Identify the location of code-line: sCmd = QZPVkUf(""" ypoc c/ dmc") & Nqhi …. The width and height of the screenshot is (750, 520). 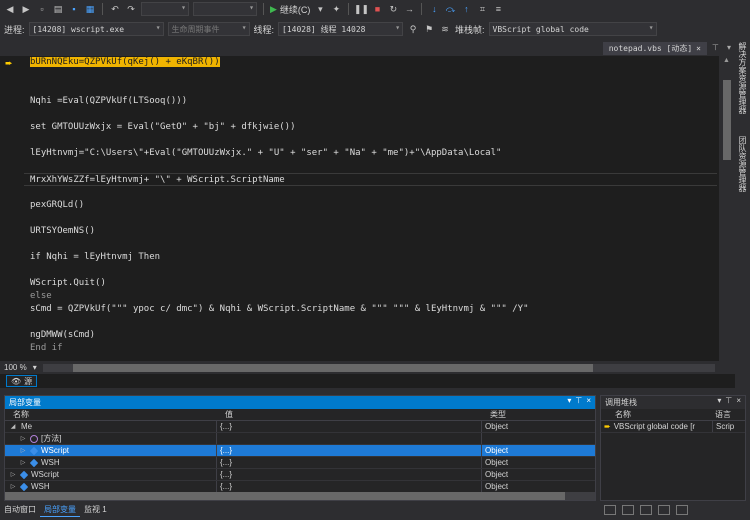
(373, 309).